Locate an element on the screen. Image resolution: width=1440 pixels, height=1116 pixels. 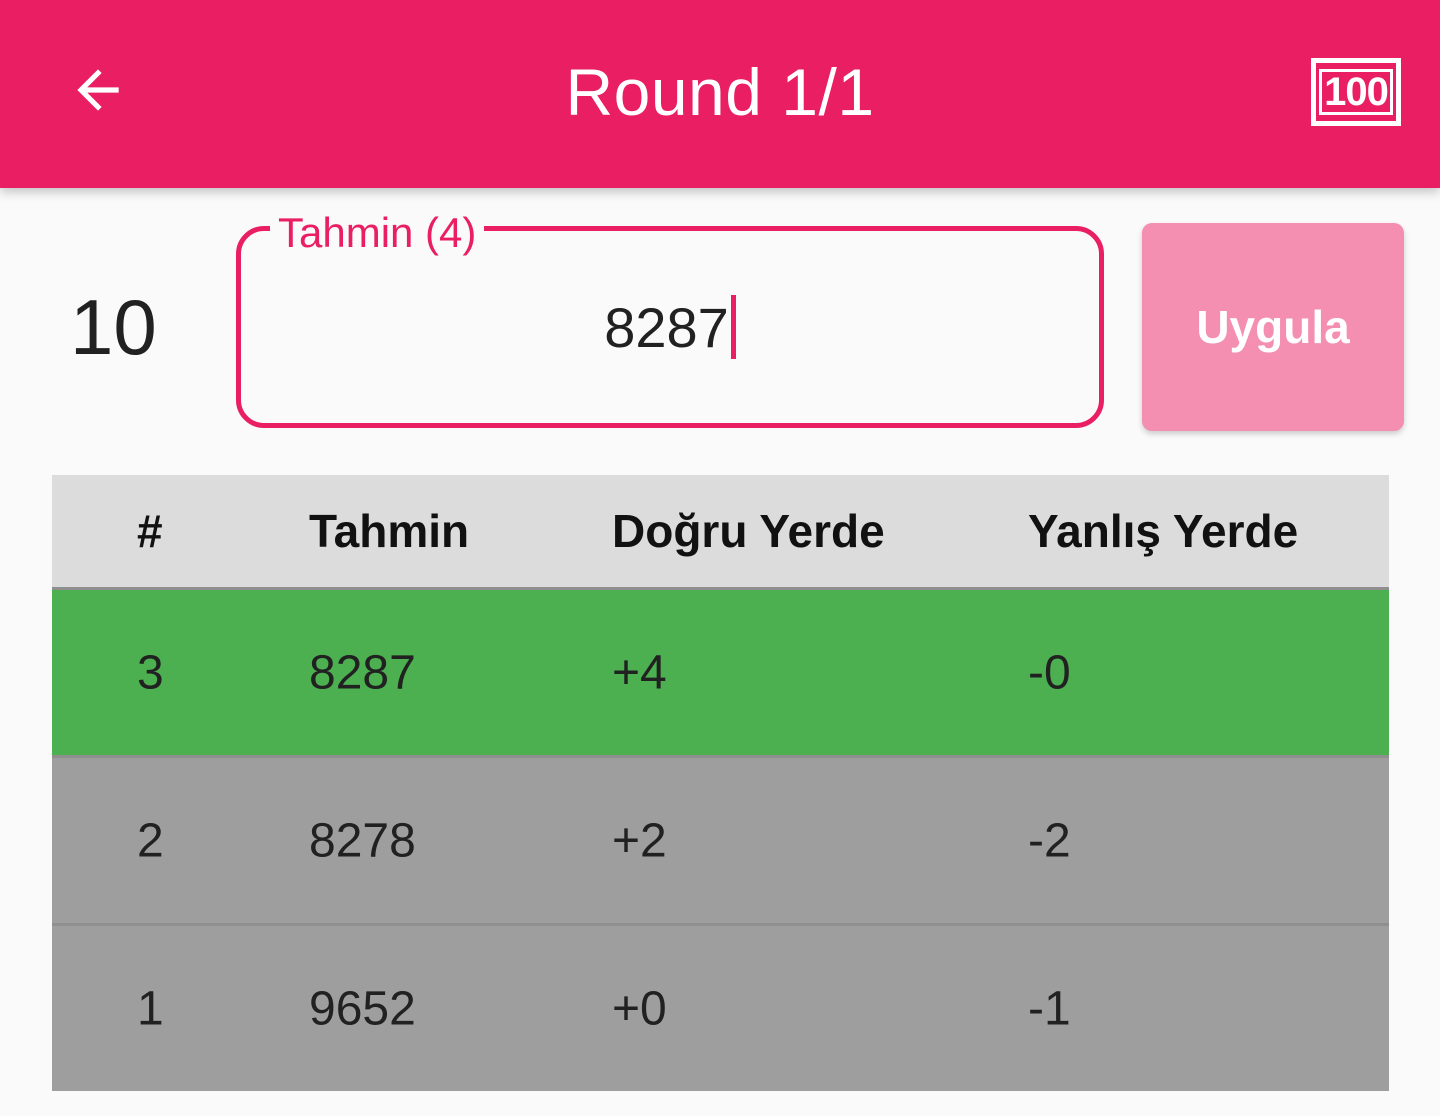
back-button is located at coordinates (98, 92).